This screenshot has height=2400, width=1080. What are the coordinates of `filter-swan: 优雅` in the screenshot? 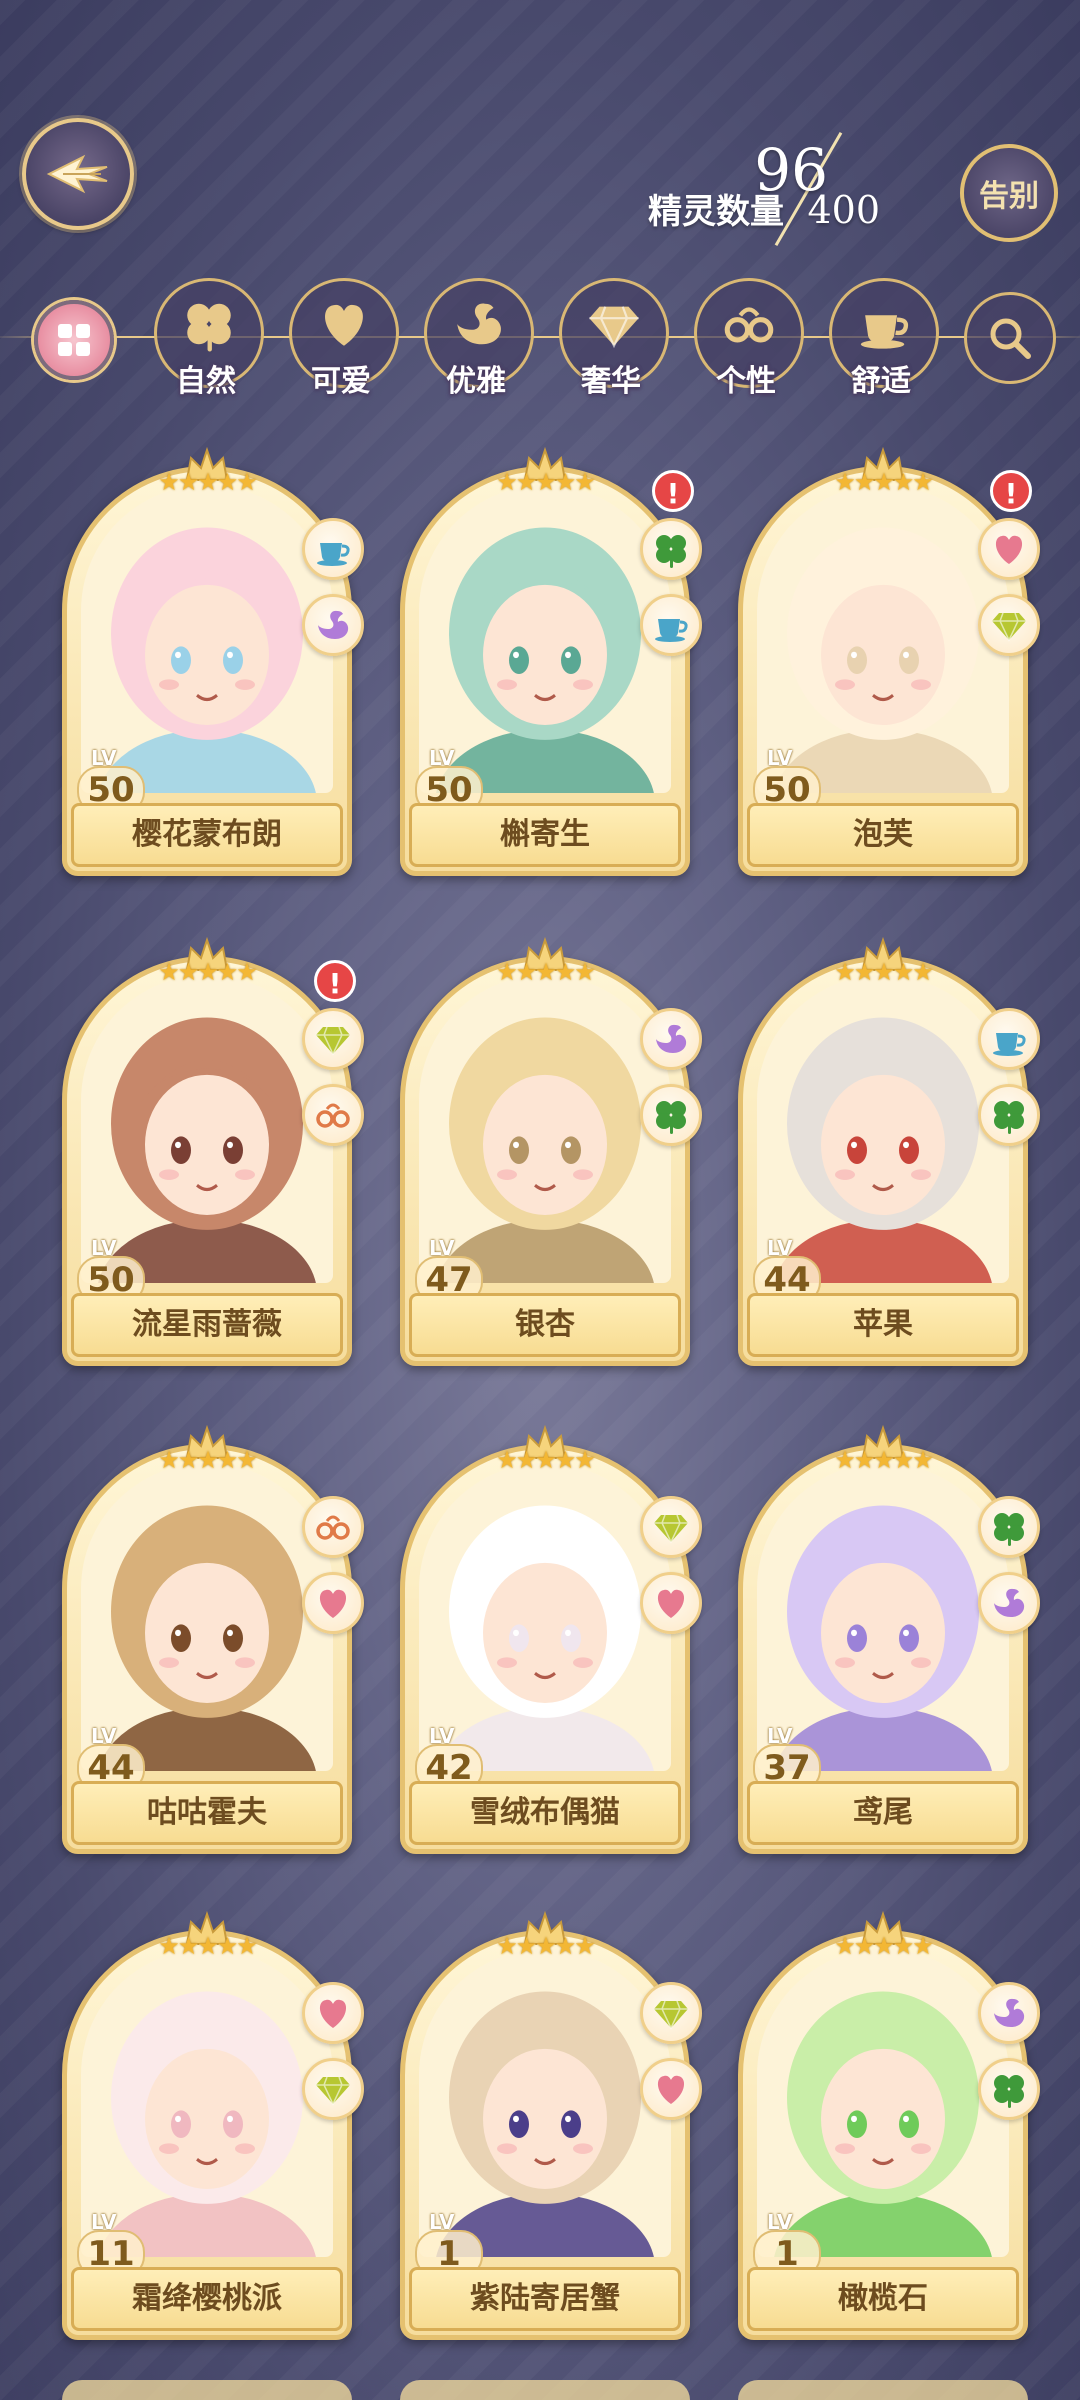 It's located at (477, 343).